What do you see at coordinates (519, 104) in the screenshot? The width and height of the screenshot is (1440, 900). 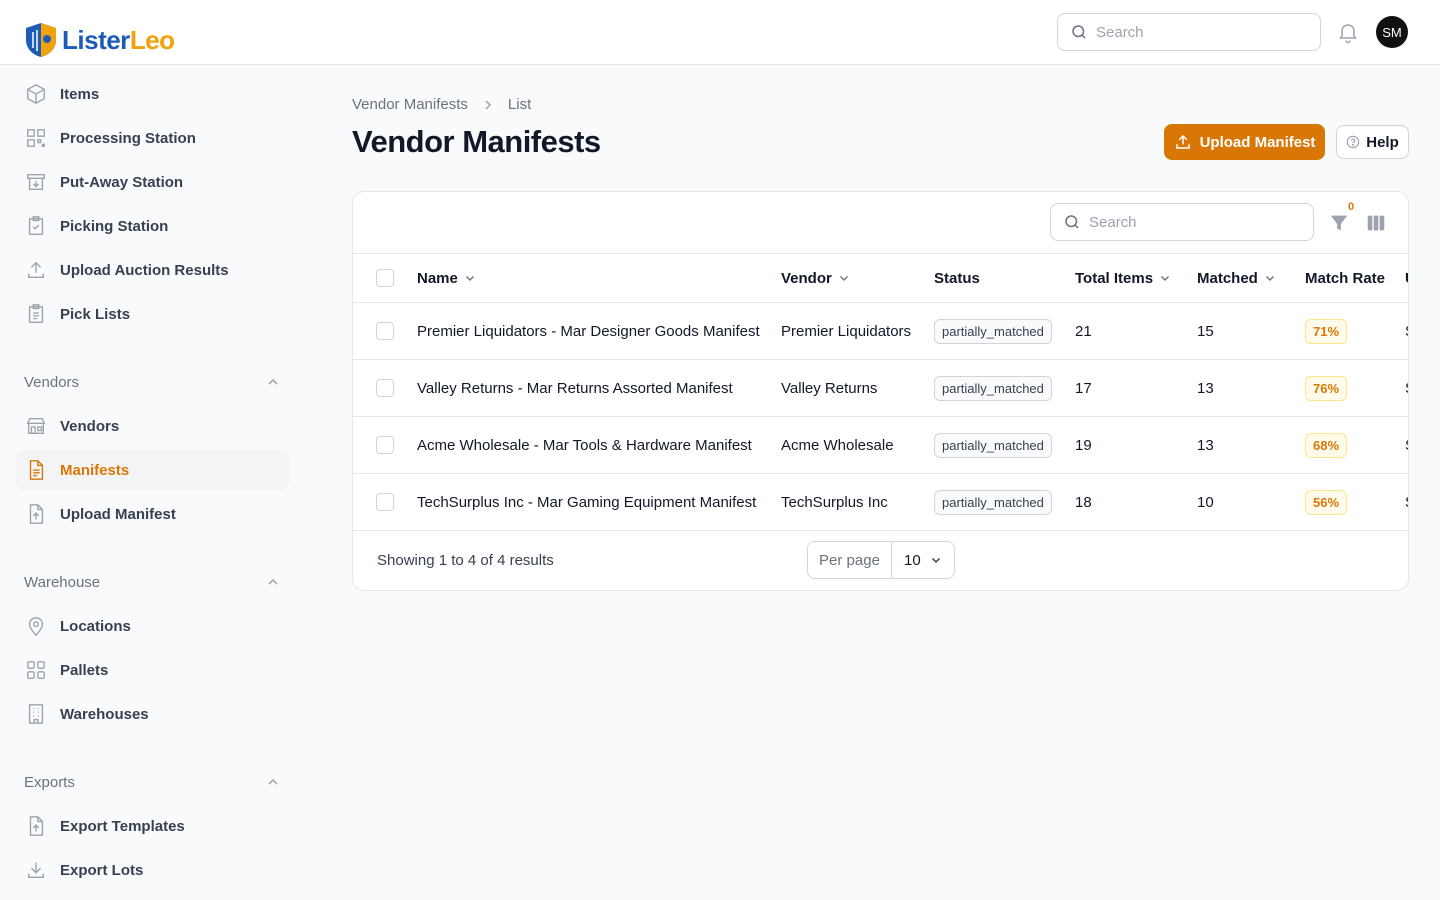 I see `breadcrumb-current: List` at bounding box center [519, 104].